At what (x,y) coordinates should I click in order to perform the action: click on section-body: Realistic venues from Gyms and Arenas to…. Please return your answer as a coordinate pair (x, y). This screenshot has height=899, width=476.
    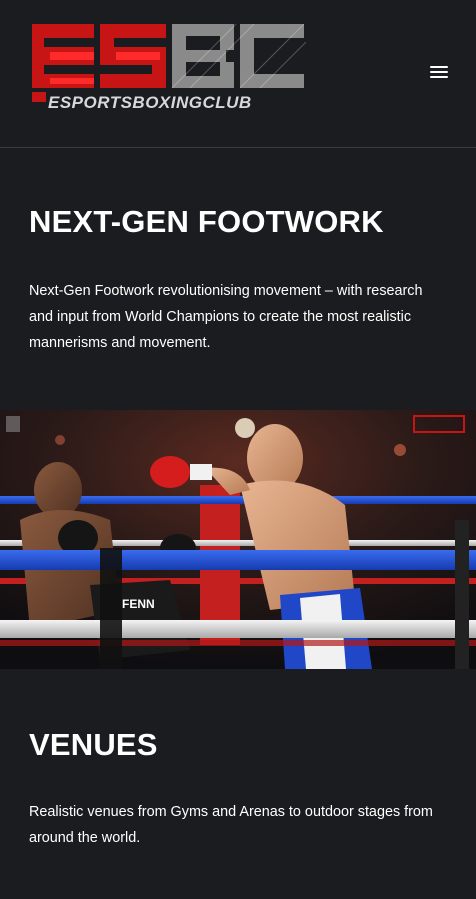
    Looking at the image, I should click on (231, 825).